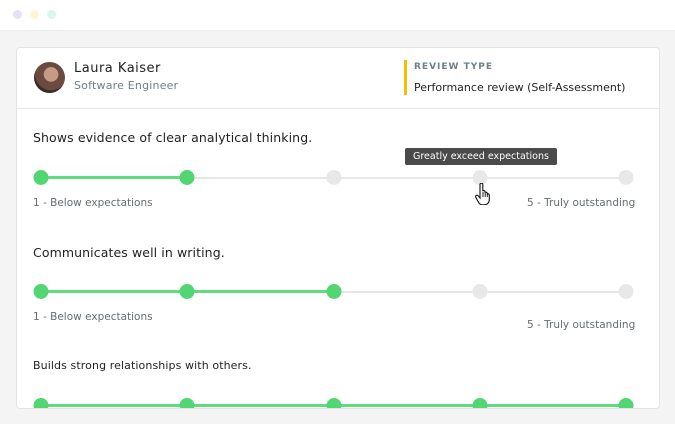 This screenshot has height=424, width=675. Describe the element at coordinates (337, 15) in the screenshot. I see `window-chrome` at that location.